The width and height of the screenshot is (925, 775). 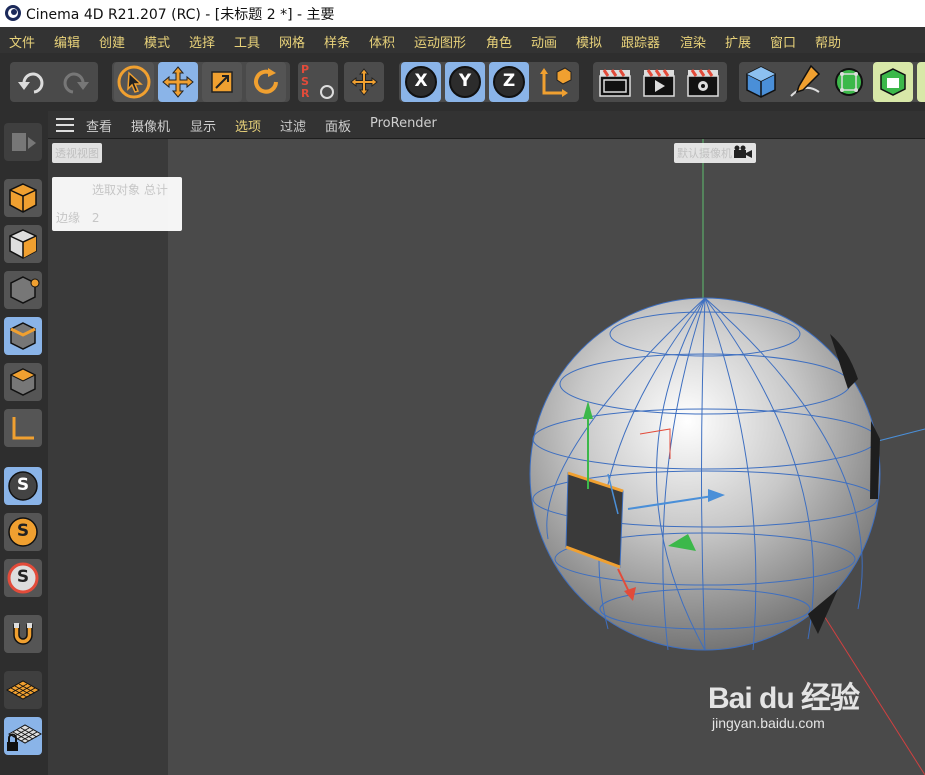 What do you see at coordinates (805, 82) in the screenshot?
I see `pen-spline-button` at bounding box center [805, 82].